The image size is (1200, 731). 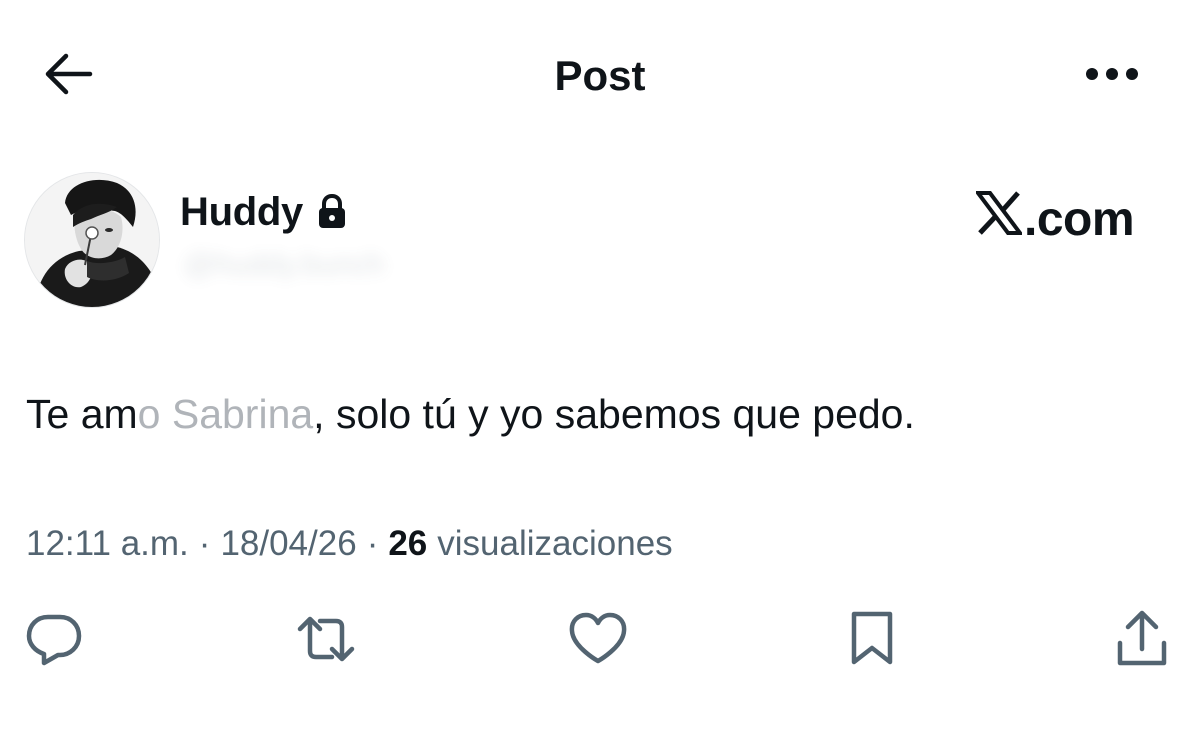 I want to click on post-date: 18/04/26, so click(x=288, y=544).